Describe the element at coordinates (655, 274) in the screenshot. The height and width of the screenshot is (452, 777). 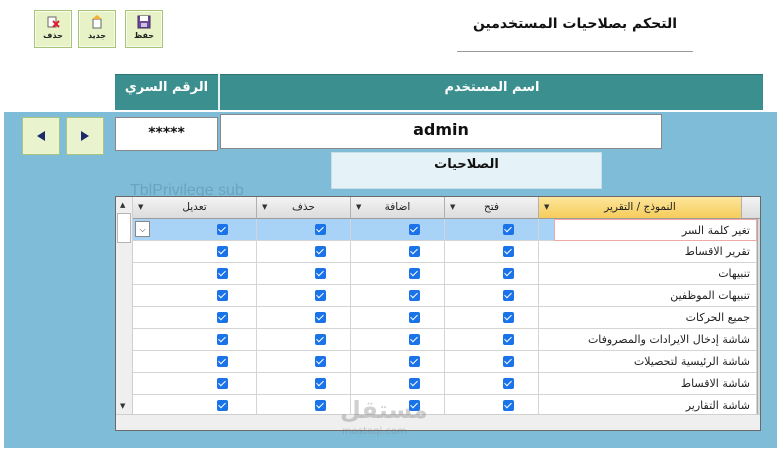
I see `form-name-cell: تنبيهات` at that location.